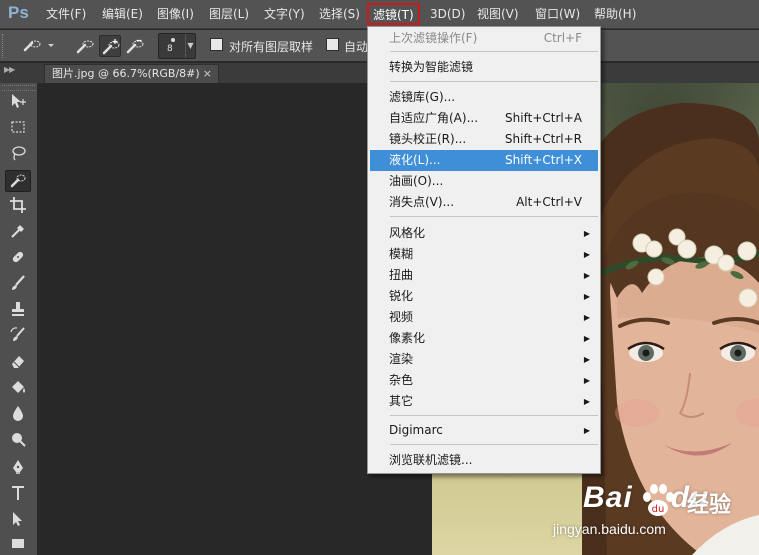 This screenshot has height=555, width=759. Describe the element at coordinates (484, 118) in the screenshot. I see `menu-item-adaptive-wide-angle: 自适应广角(A)... Shift+Ctrl+A` at that location.